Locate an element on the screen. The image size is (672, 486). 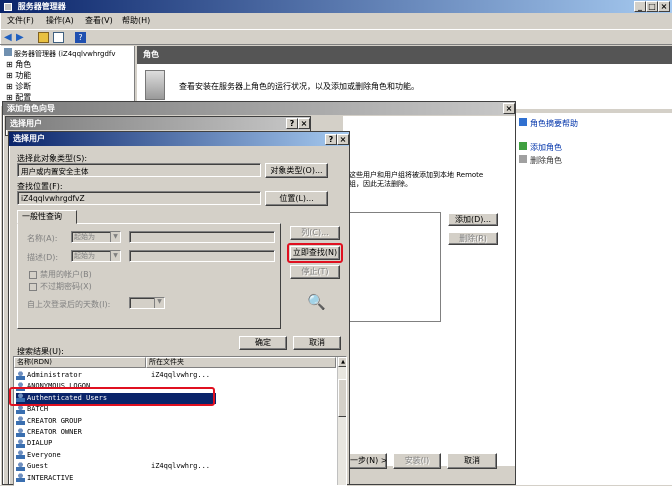
wizard-cancel-button: 取消 is located at coordinates (472, 461).